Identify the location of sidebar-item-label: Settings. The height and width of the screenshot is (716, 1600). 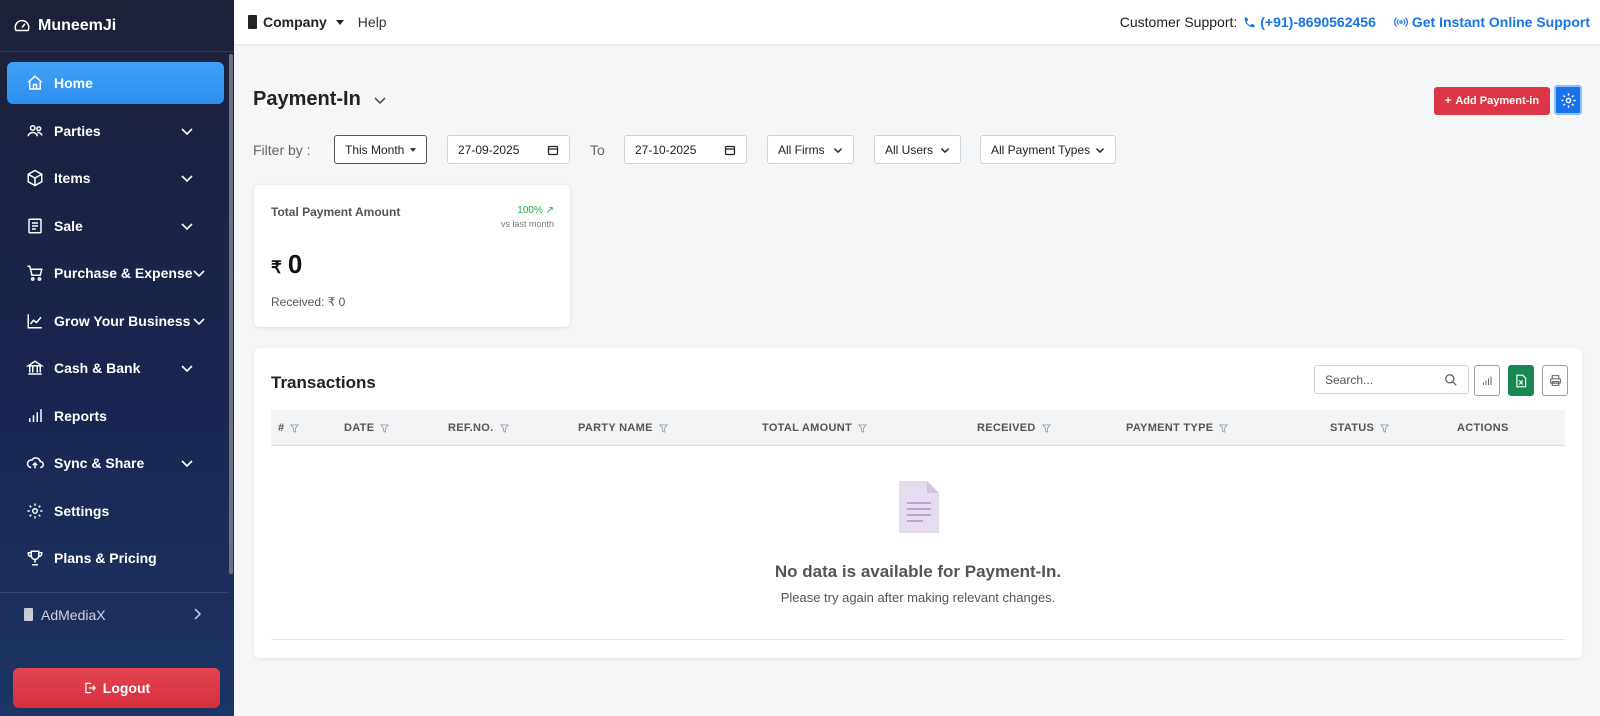
(82, 510).